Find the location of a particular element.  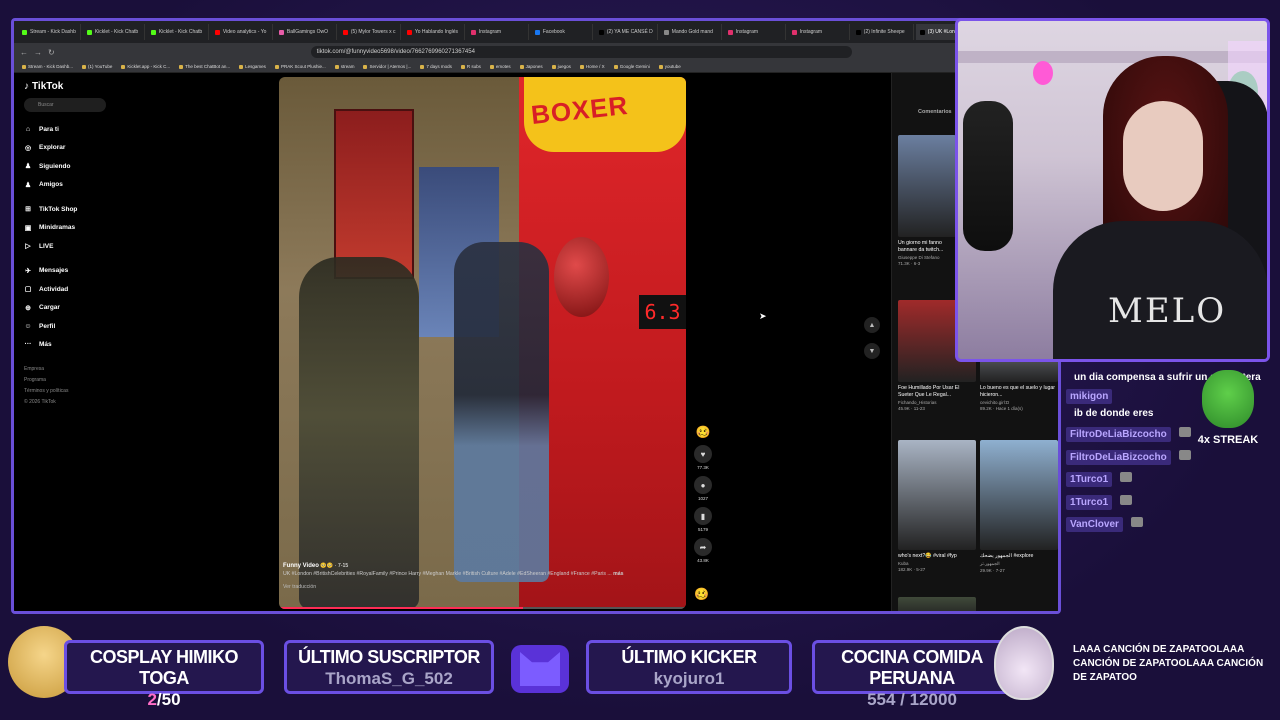

sidebar-item-mensajes: ✈ Mensajes is located at coordinates (69, 271).